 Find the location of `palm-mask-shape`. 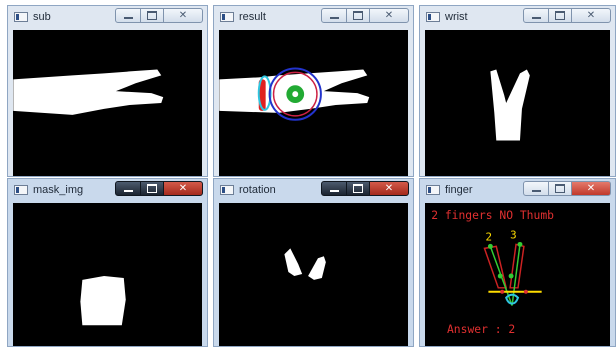

palm-mask-shape is located at coordinates (103, 300).